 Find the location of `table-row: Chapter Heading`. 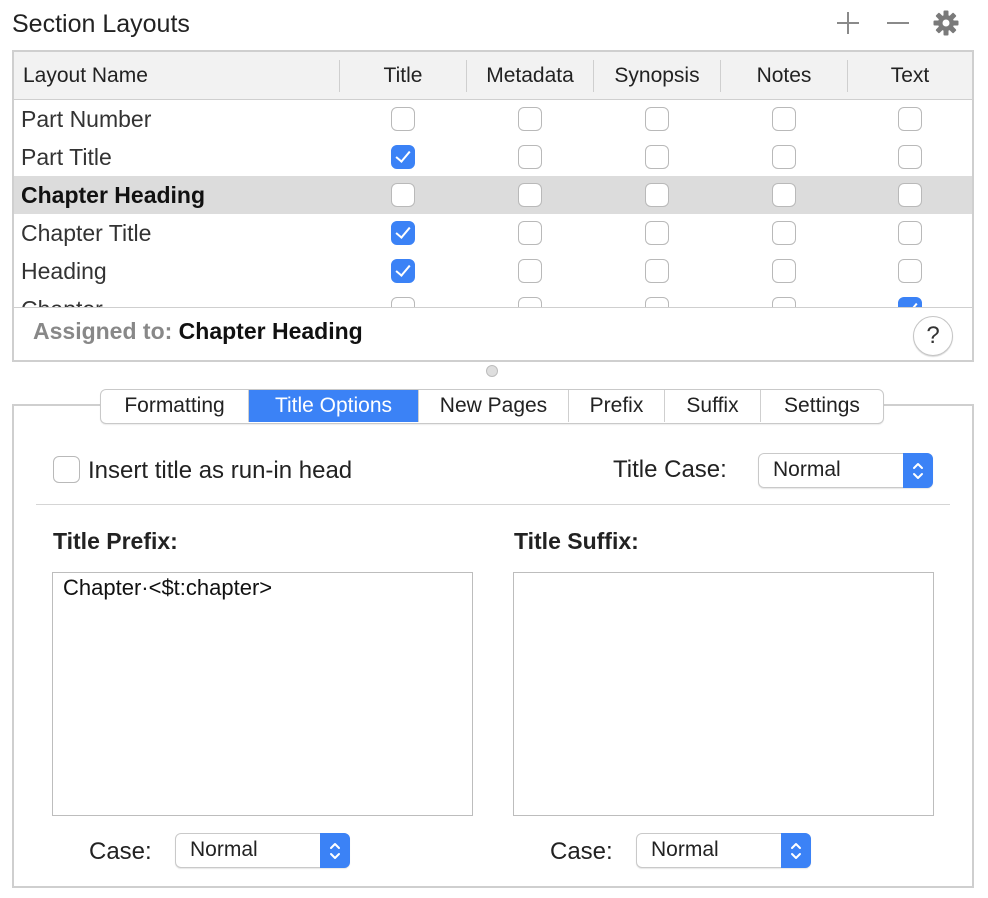

table-row: Chapter Heading is located at coordinates (493, 195).